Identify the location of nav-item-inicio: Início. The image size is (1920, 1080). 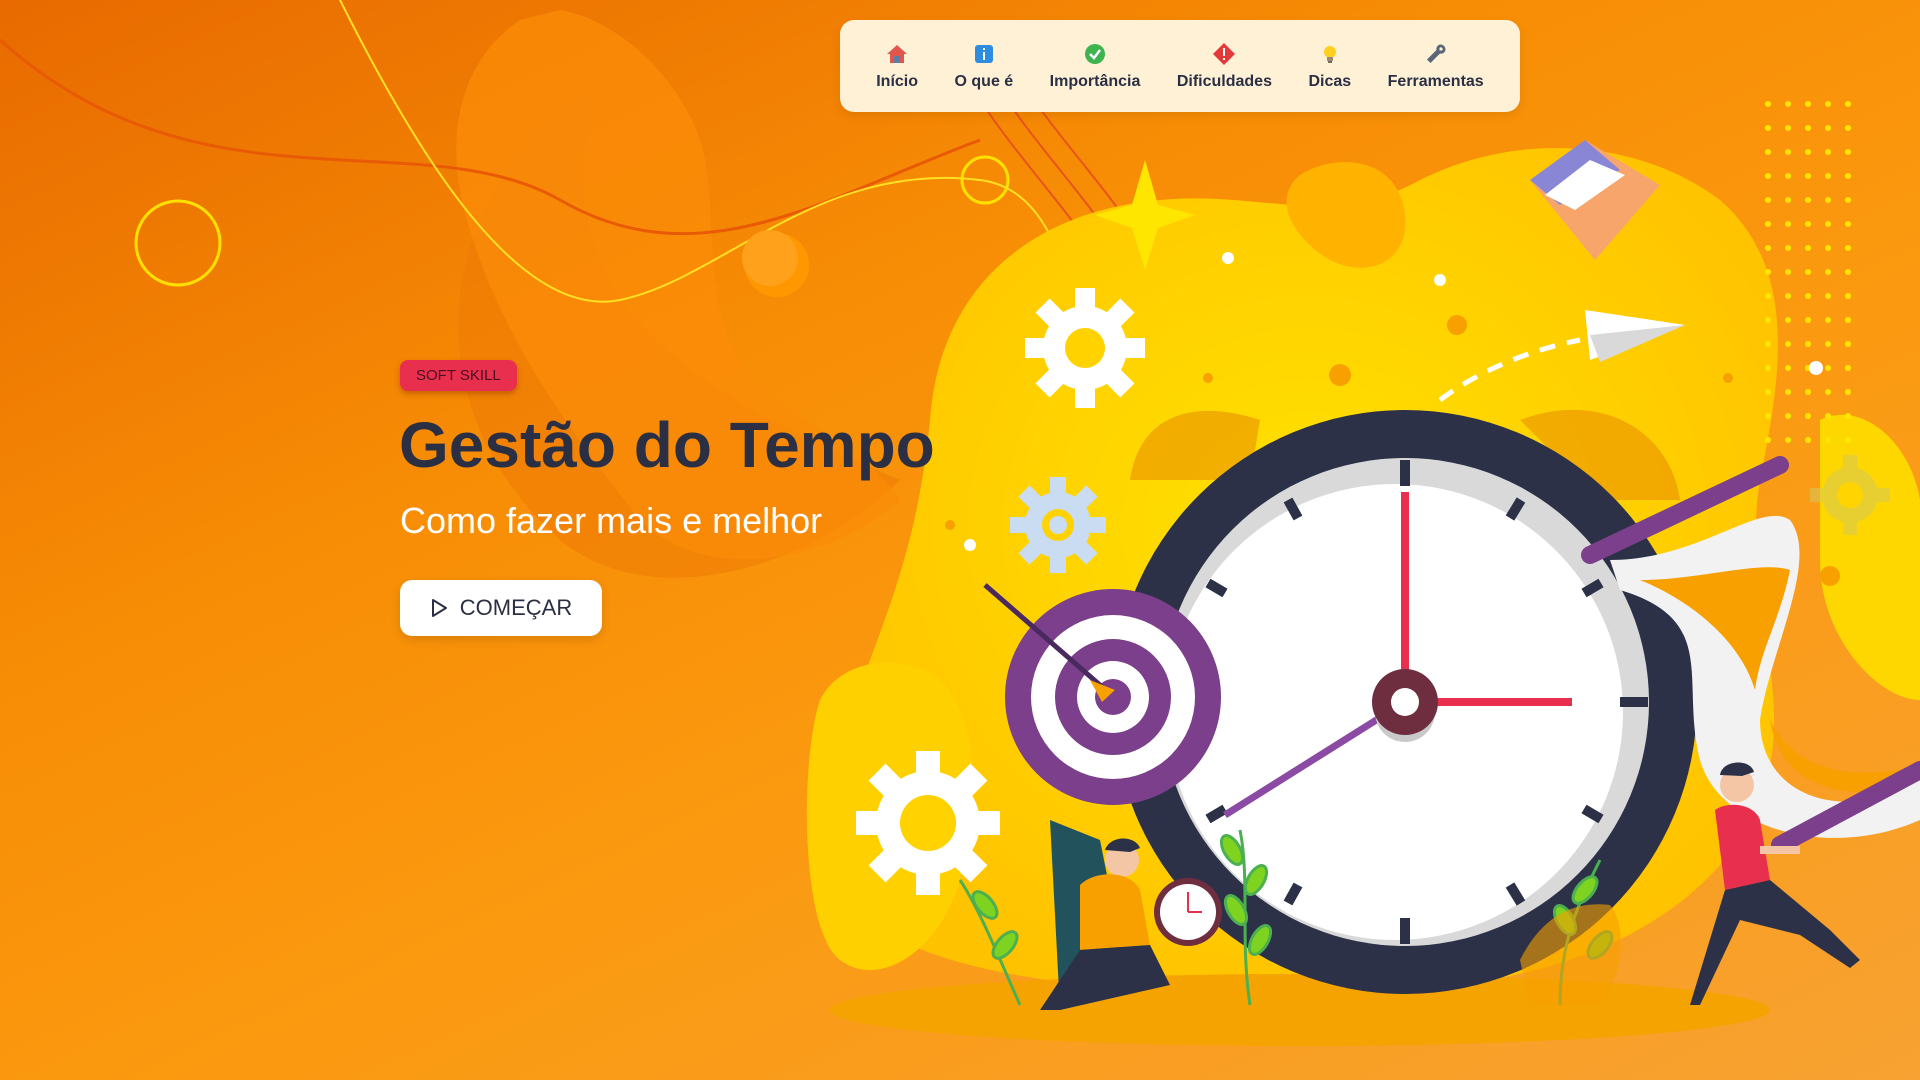
(897, 66).